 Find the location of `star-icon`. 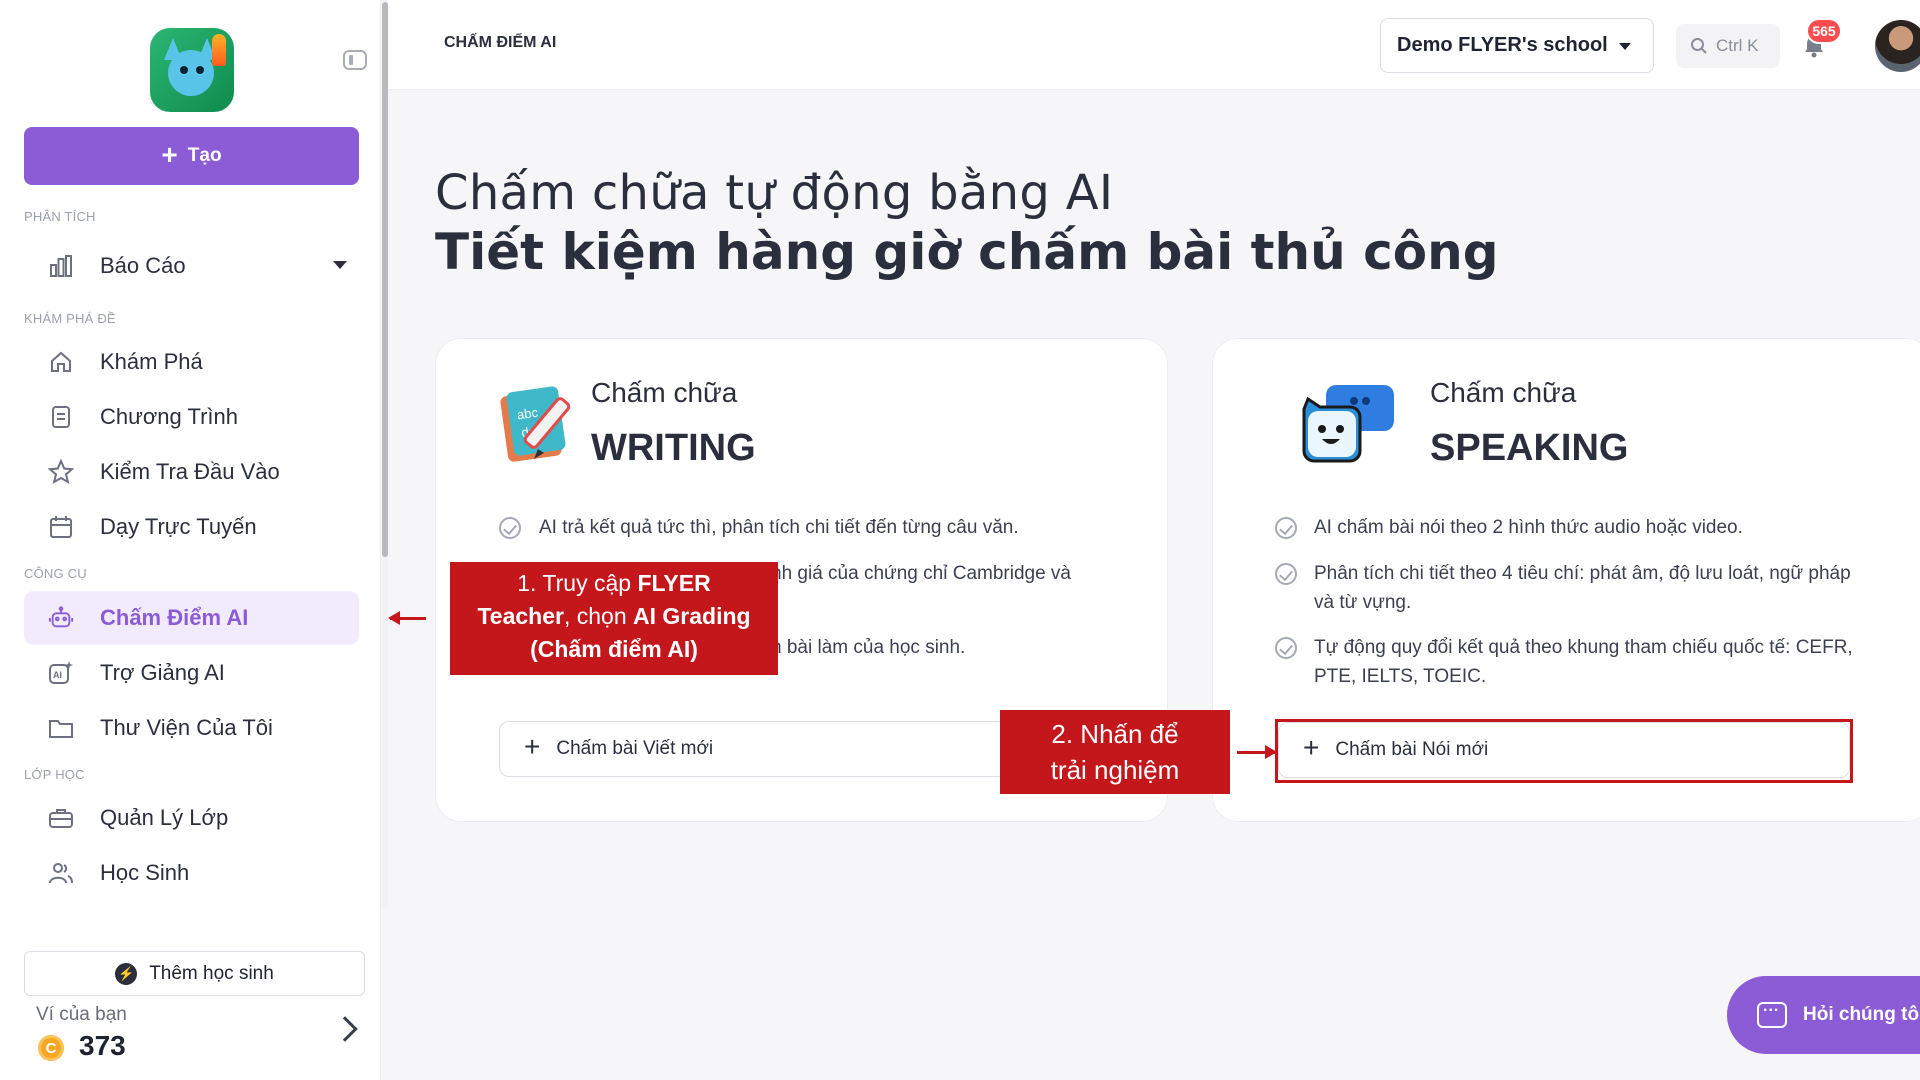

star-icon is located at coordinates (61, 472).